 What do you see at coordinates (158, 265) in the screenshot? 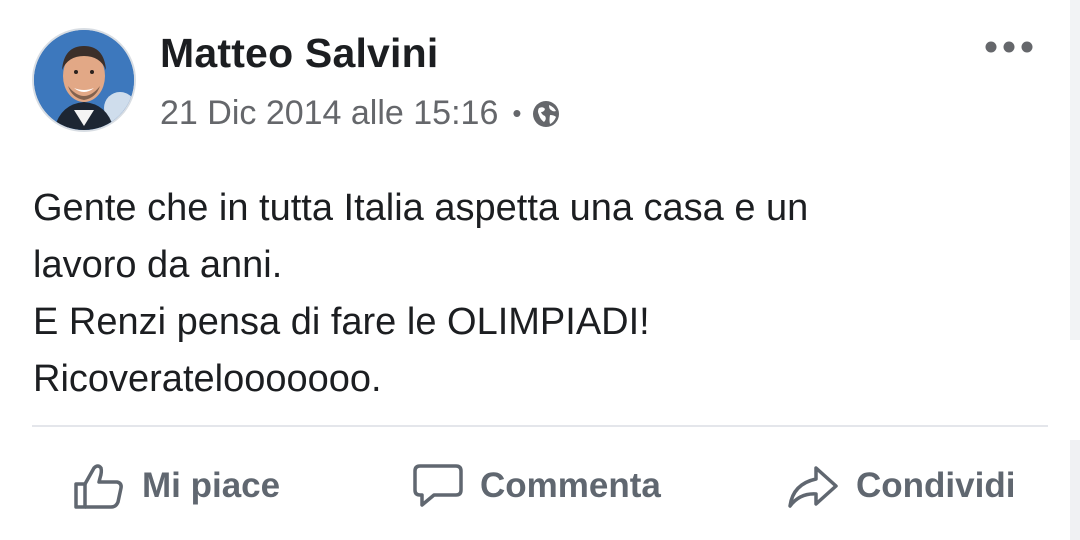
I see `post-text-line: lavoro da anni.` at bounding box center [158, 265].